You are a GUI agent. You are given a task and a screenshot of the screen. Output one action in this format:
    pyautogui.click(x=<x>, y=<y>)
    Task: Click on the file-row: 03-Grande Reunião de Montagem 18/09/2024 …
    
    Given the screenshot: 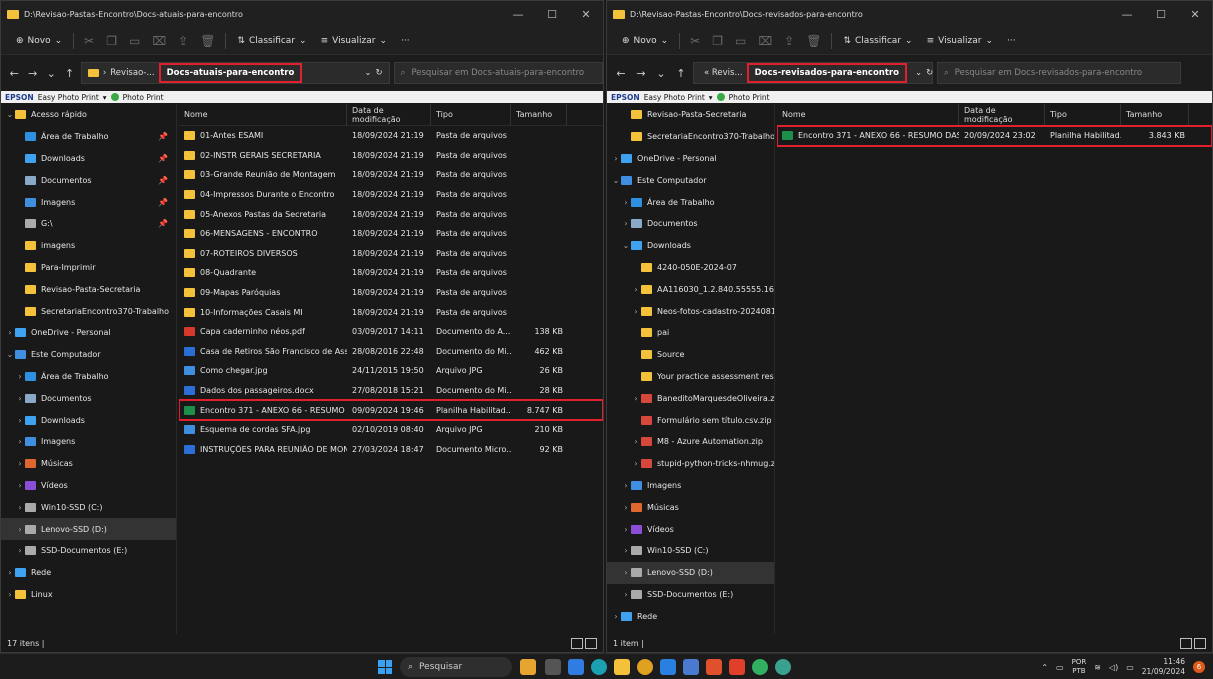 What is the action you would take?
    pyautogui.click(x=391, y=175)
    